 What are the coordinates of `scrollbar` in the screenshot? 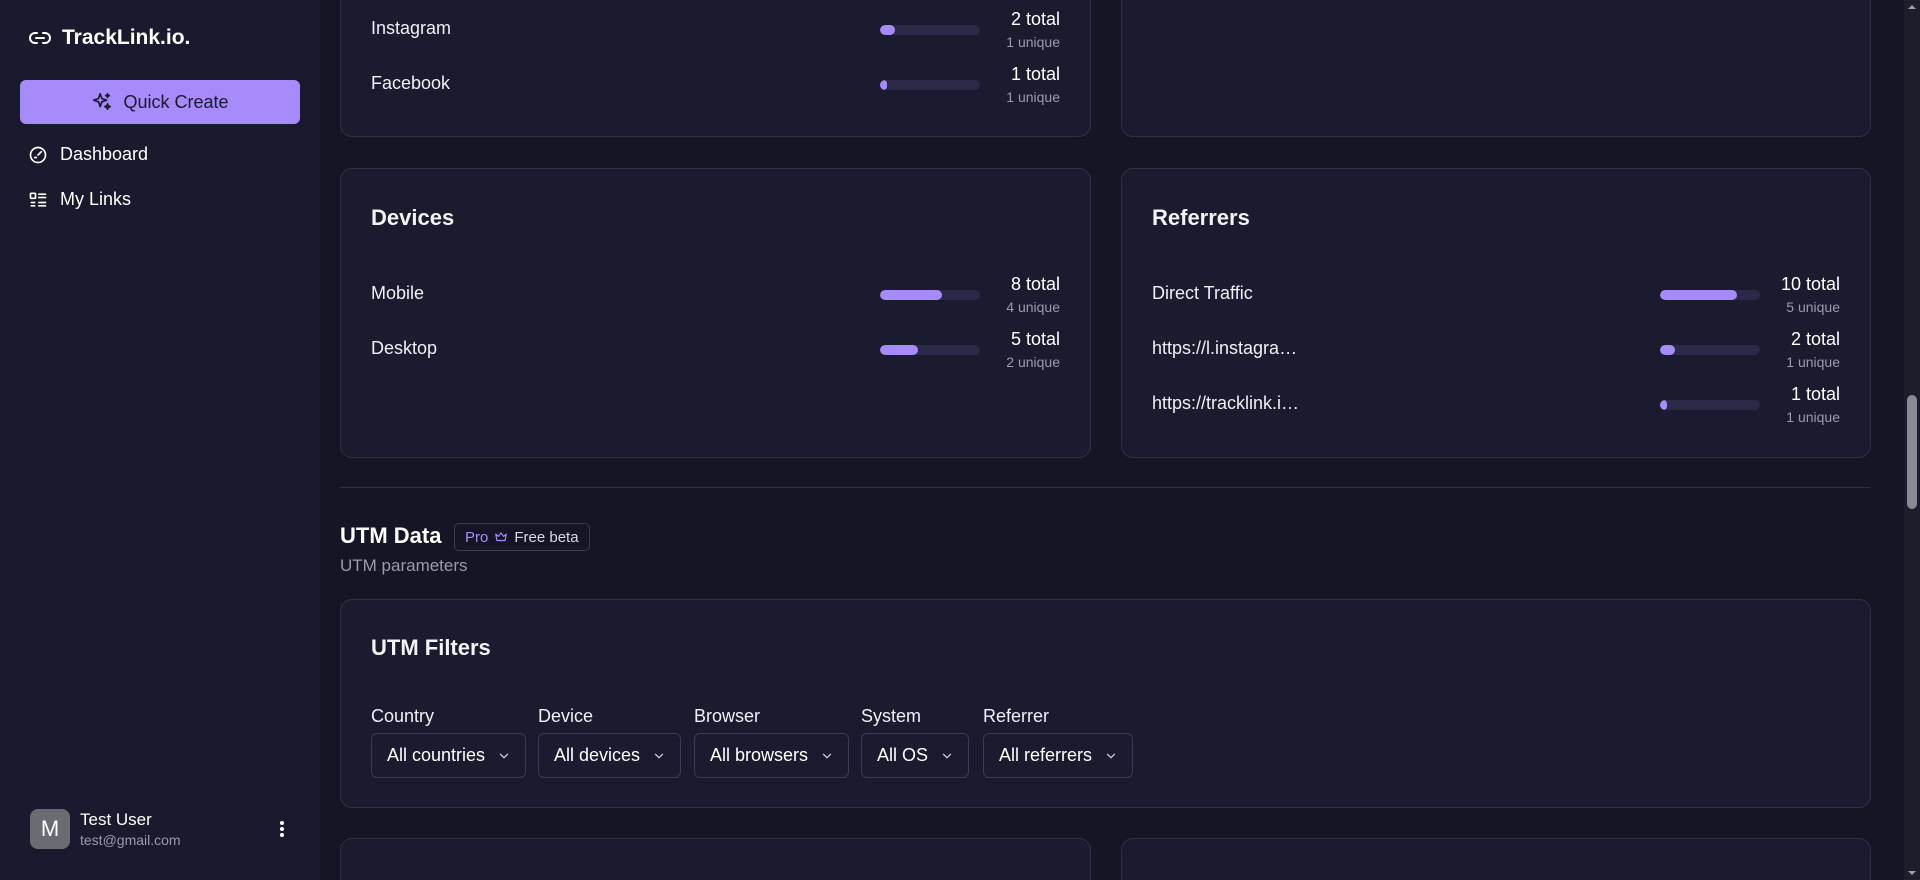 It's located at (1912, 440).